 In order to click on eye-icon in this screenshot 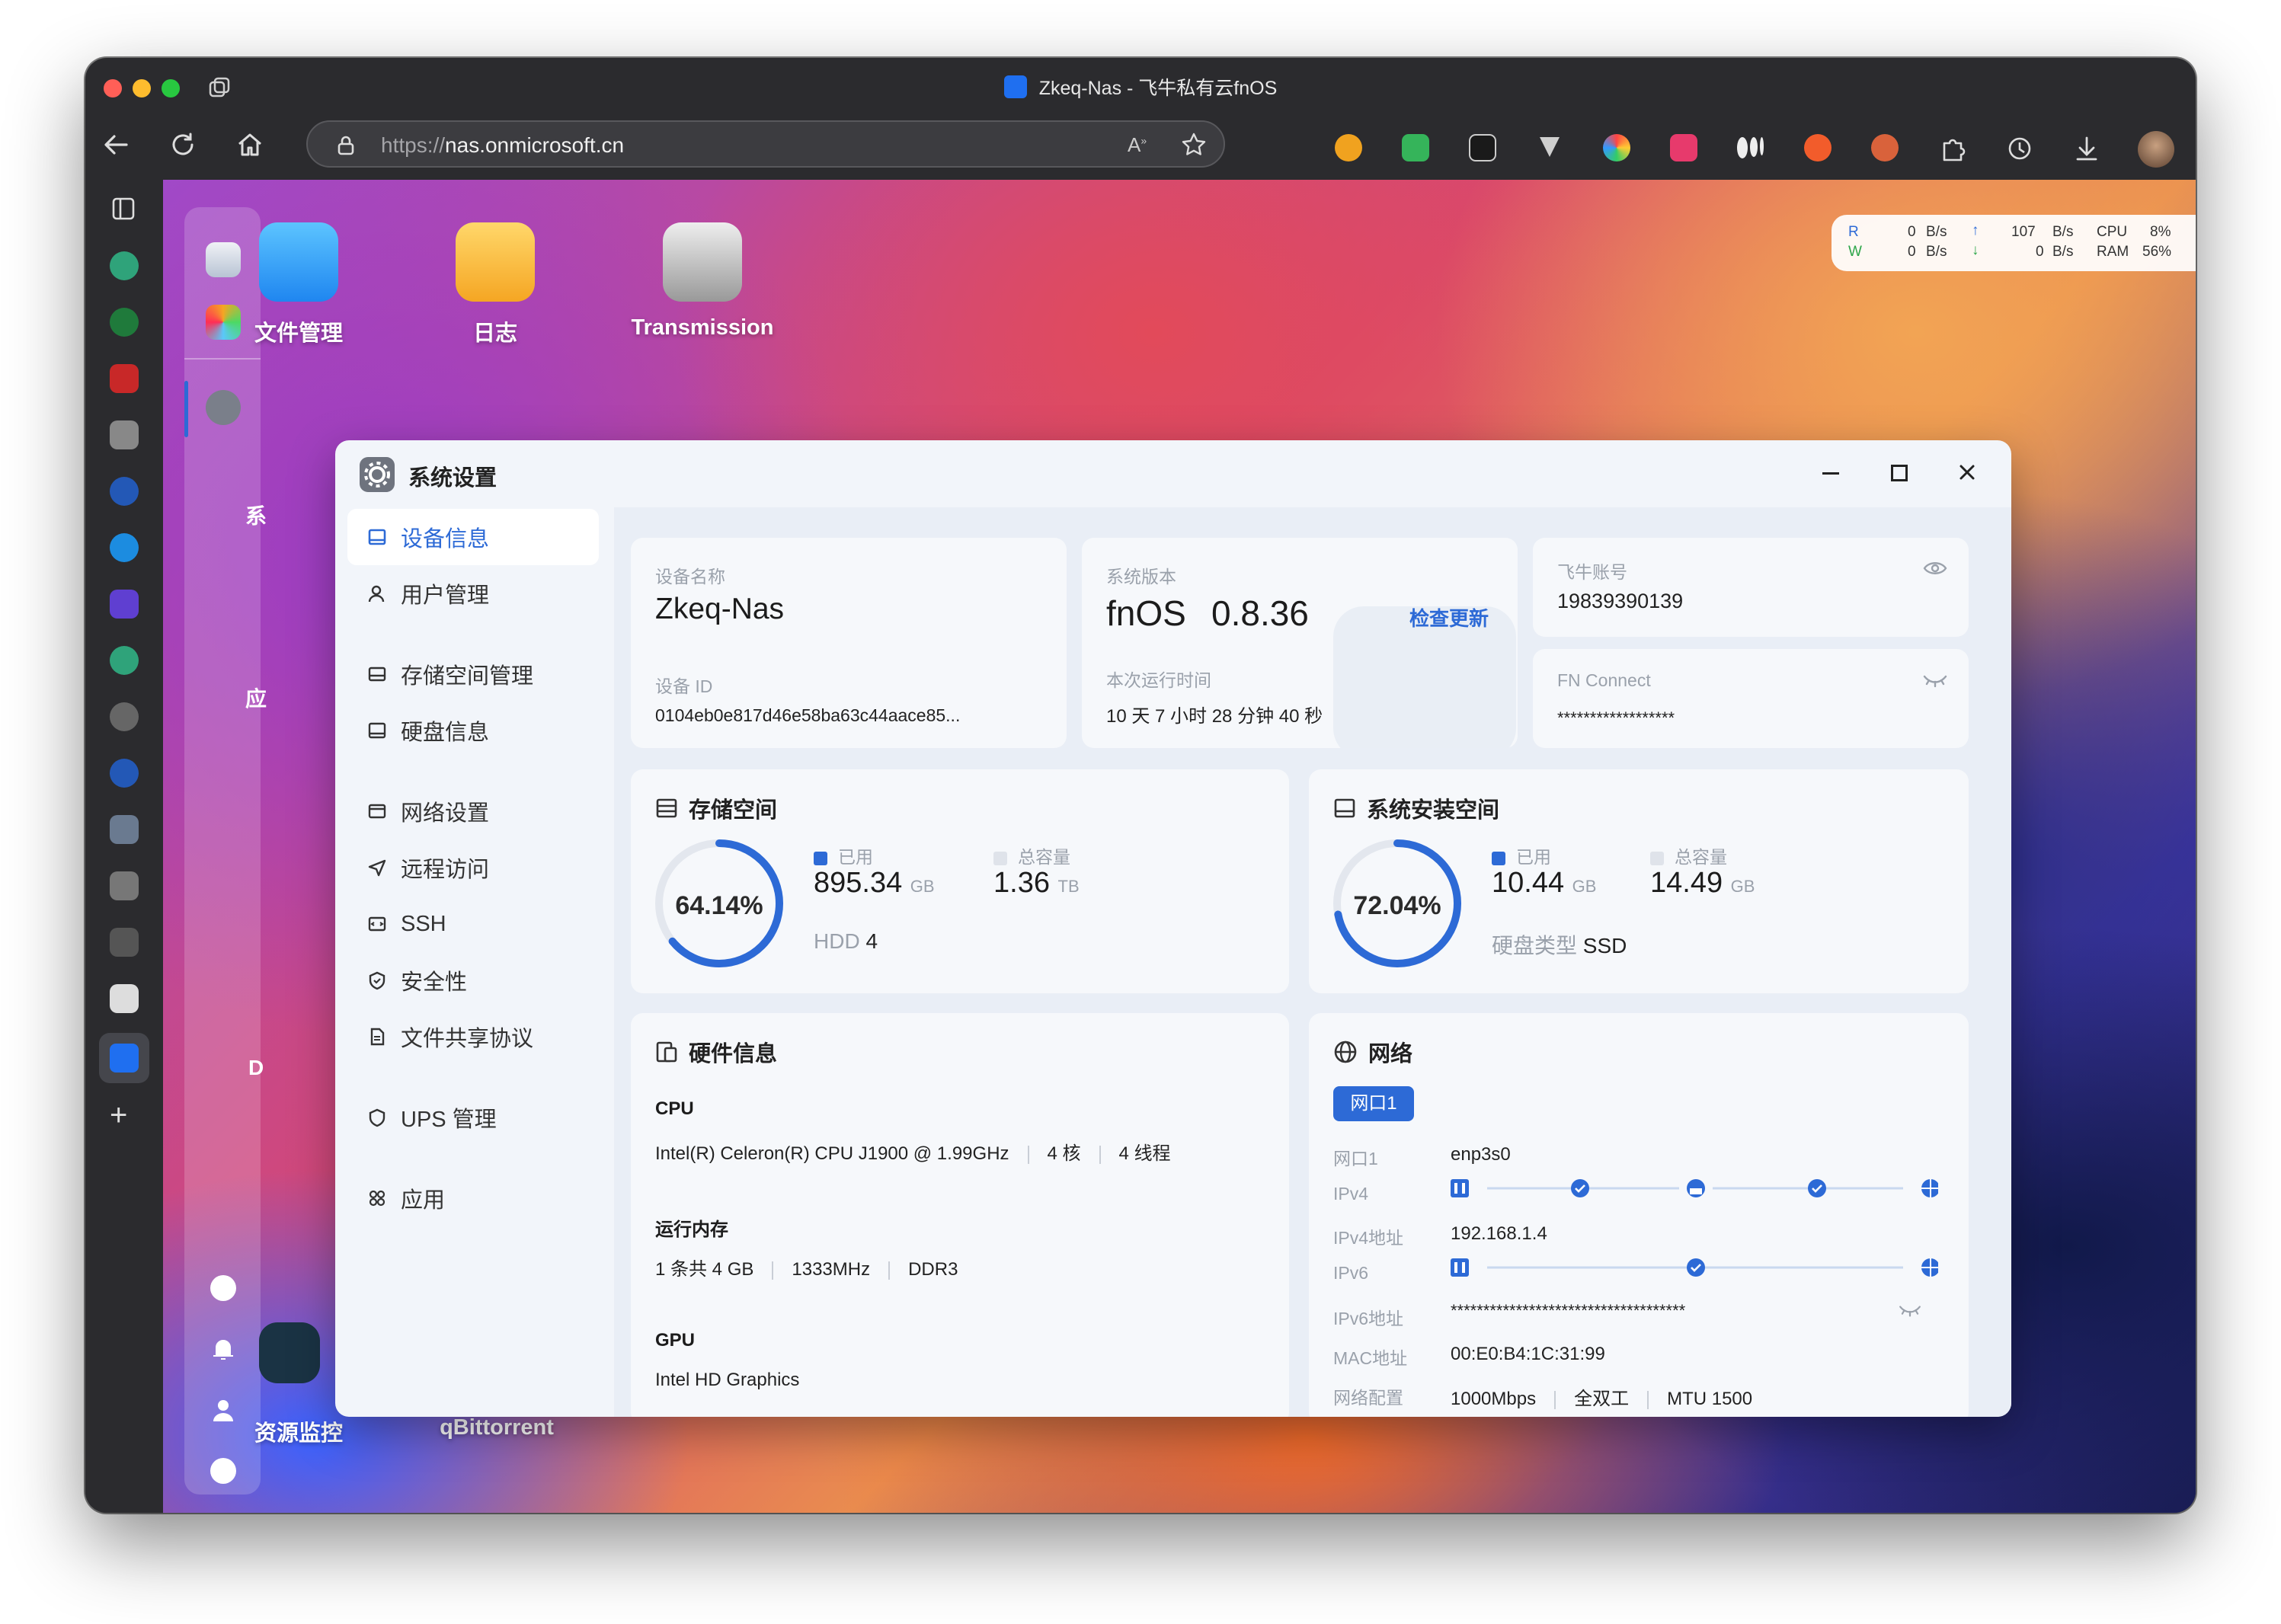, I will do `click(1935, 568)`.